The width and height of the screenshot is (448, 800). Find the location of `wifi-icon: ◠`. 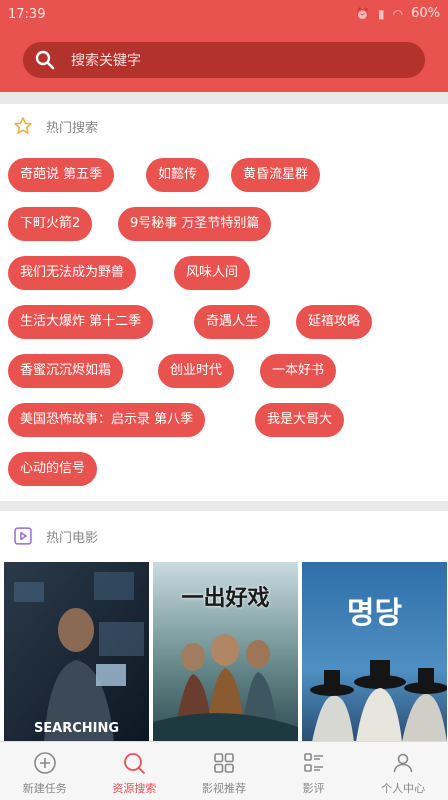

wifi-icon: ◠ is located at coordinates (398, 13).